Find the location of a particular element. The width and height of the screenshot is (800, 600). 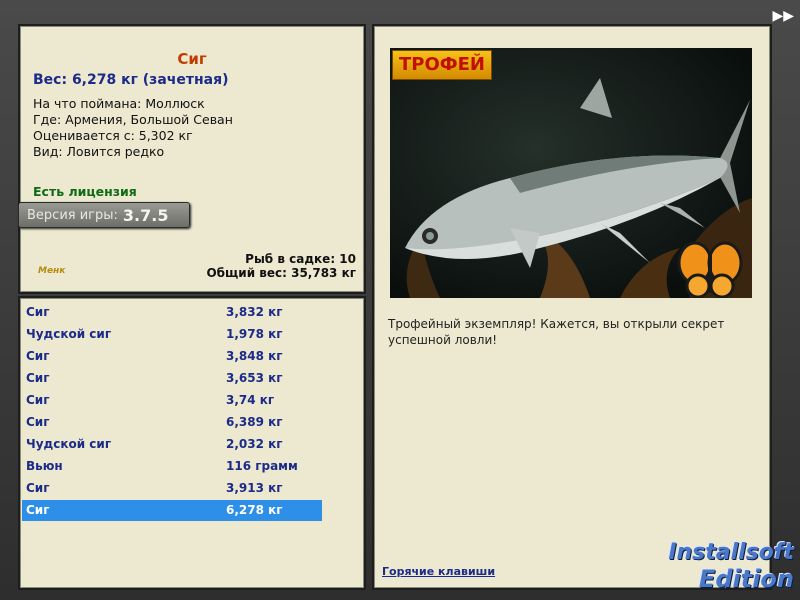

mini-logo: Менк is located at coordinates (52, 271).